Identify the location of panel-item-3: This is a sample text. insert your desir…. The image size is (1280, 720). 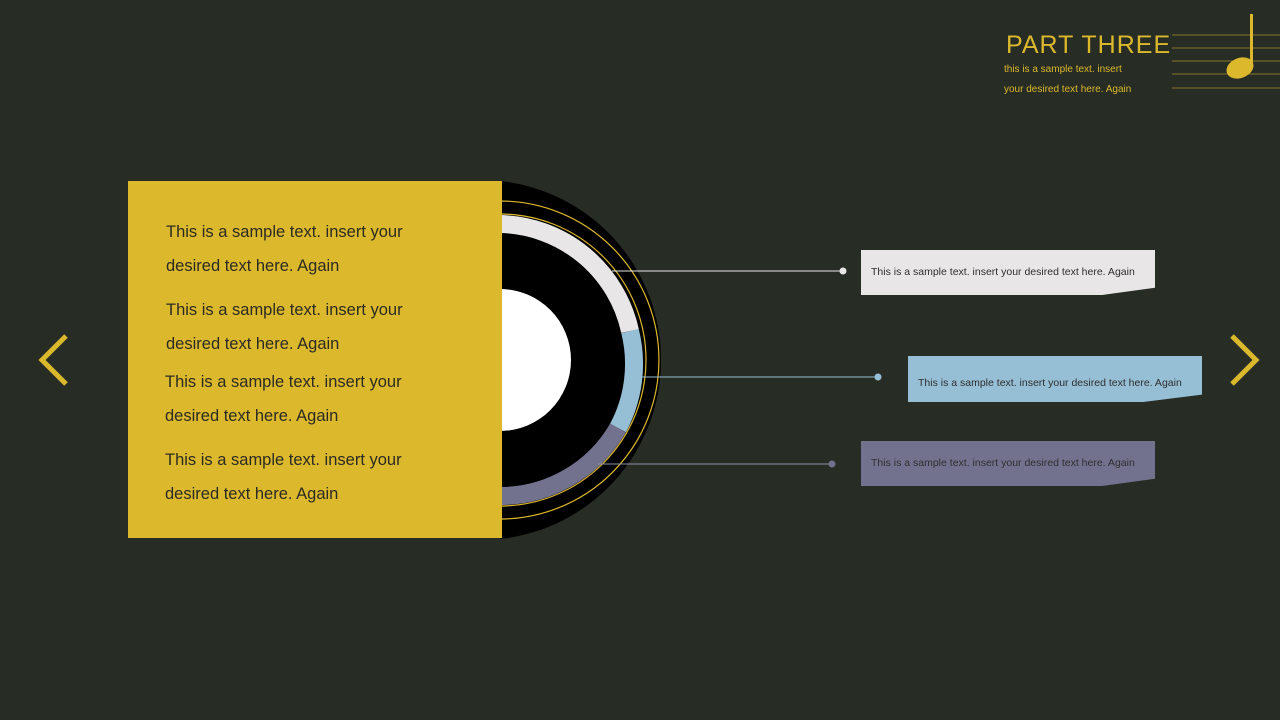
(315, 399).